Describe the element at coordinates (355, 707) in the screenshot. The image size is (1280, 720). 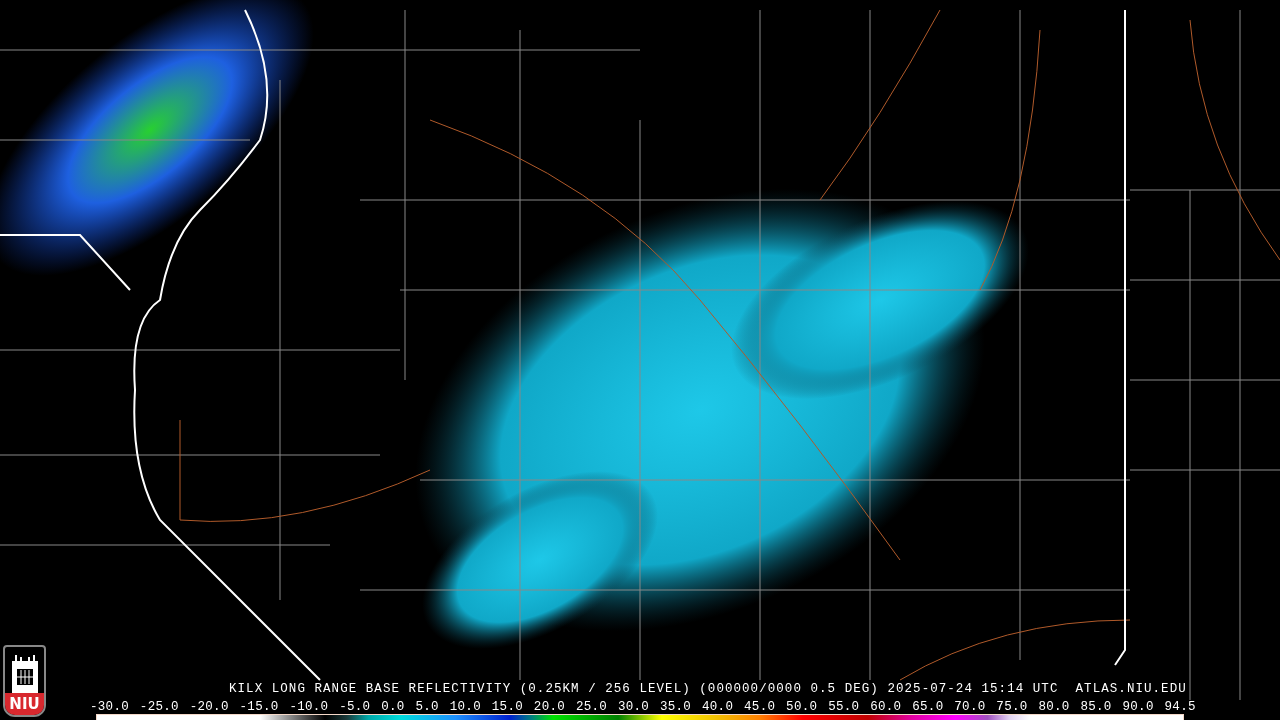
I see `scale-label: -5.0` at that location.